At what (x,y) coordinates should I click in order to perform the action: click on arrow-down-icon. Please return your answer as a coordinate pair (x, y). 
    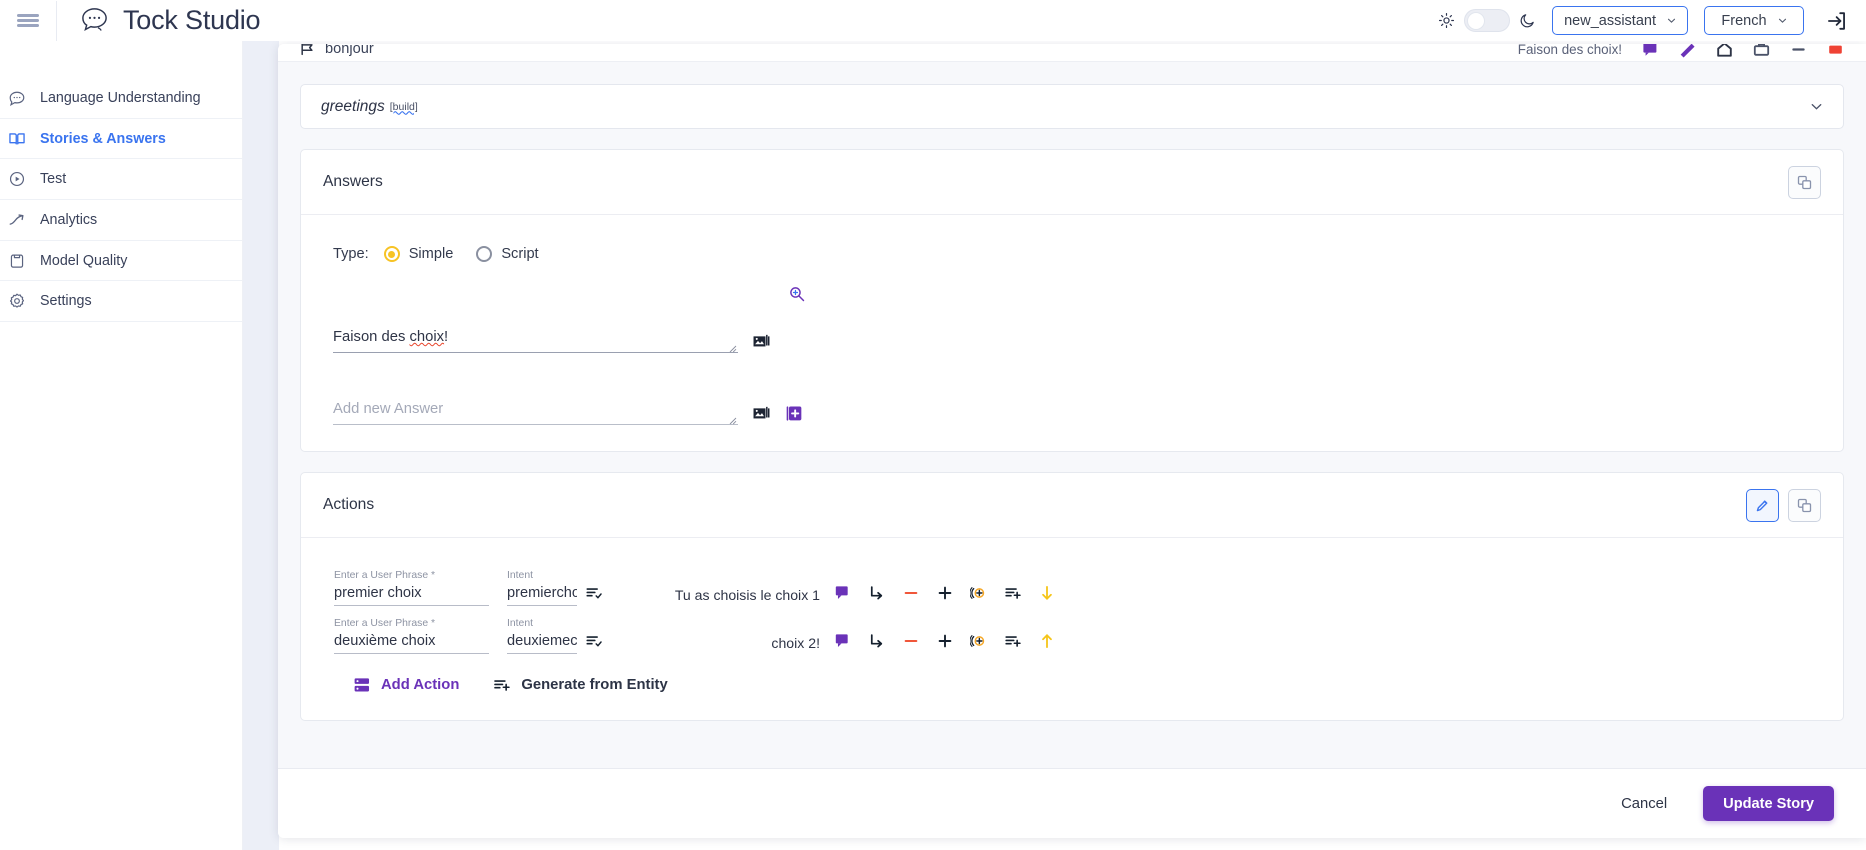
    Looking at the image, I should click on (1047, 593).